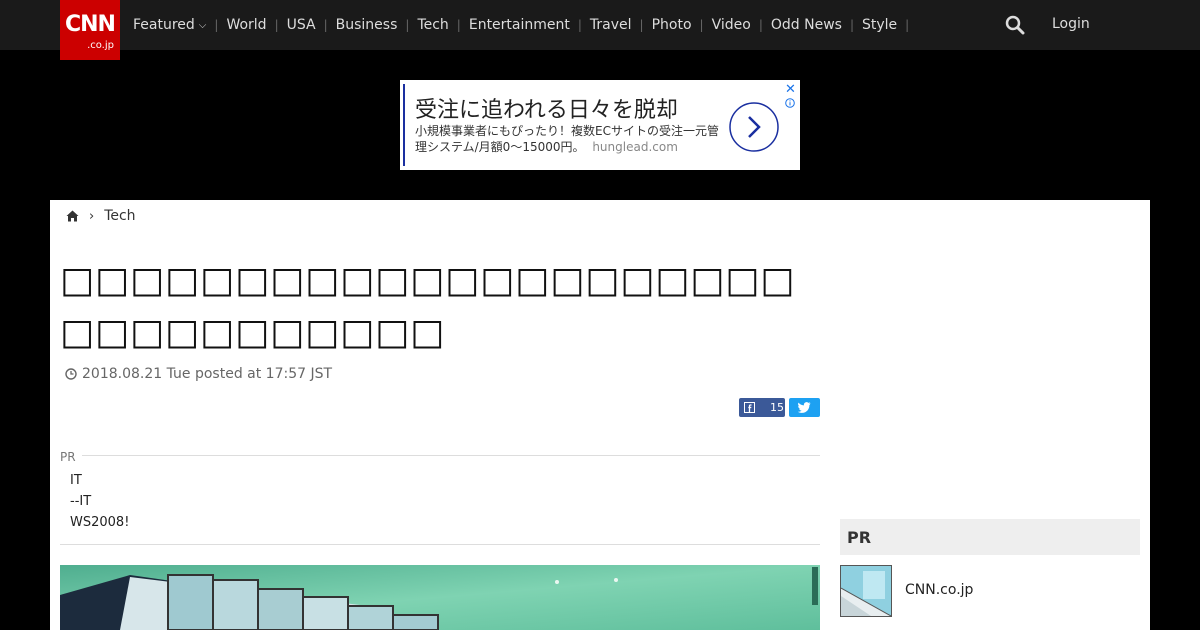  Describe the element at coordinates (432, 25) in the screenshot. I see `nav-tech: Tech` at that location.